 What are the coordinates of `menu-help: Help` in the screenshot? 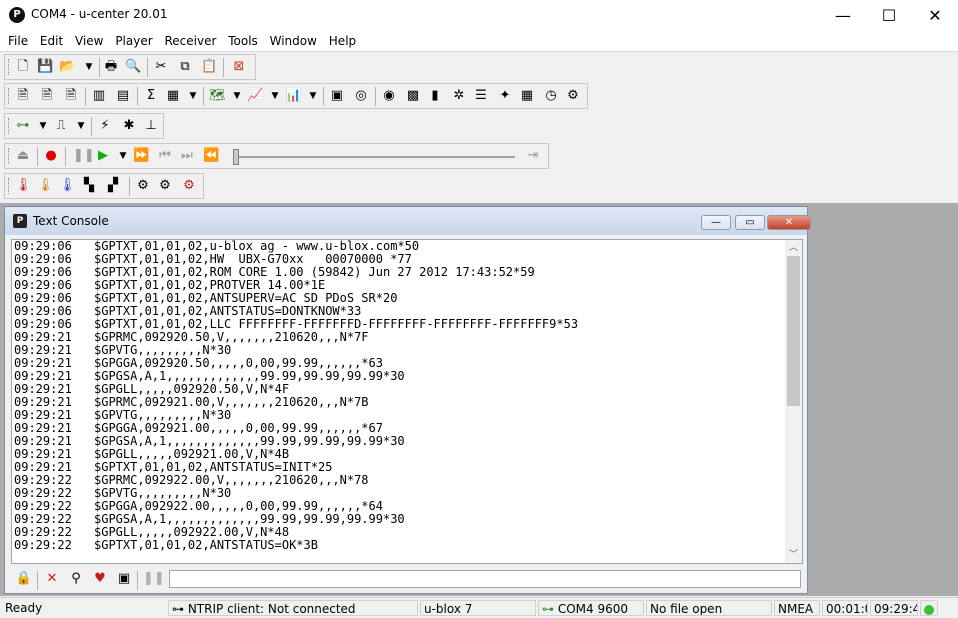 It's located at (342, 41).